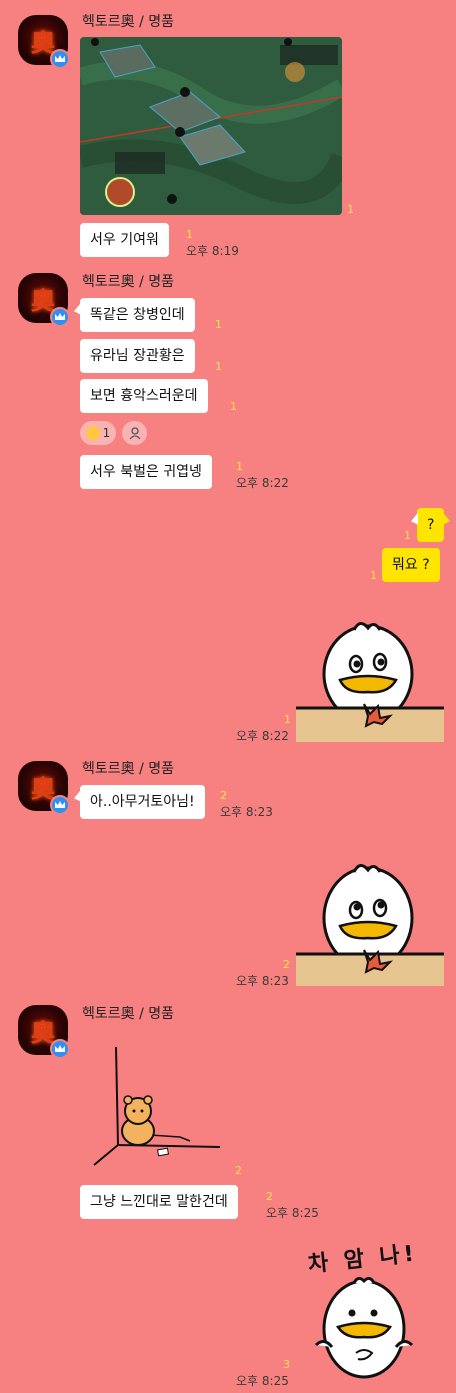 The width and height of the screenshot is (456, 1393). Describe the element at coordinates (146, 472) in the screenshot. I see `message-bubble: 서우 북벌은 귀엽넹` at that location.